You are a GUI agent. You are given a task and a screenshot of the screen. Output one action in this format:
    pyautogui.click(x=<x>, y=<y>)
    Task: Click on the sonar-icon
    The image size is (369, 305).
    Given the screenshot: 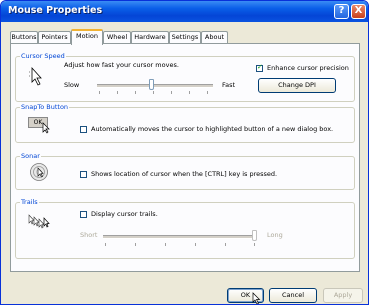 What is the action you would take?
    pyautogui.click(x=39, y=172)
    